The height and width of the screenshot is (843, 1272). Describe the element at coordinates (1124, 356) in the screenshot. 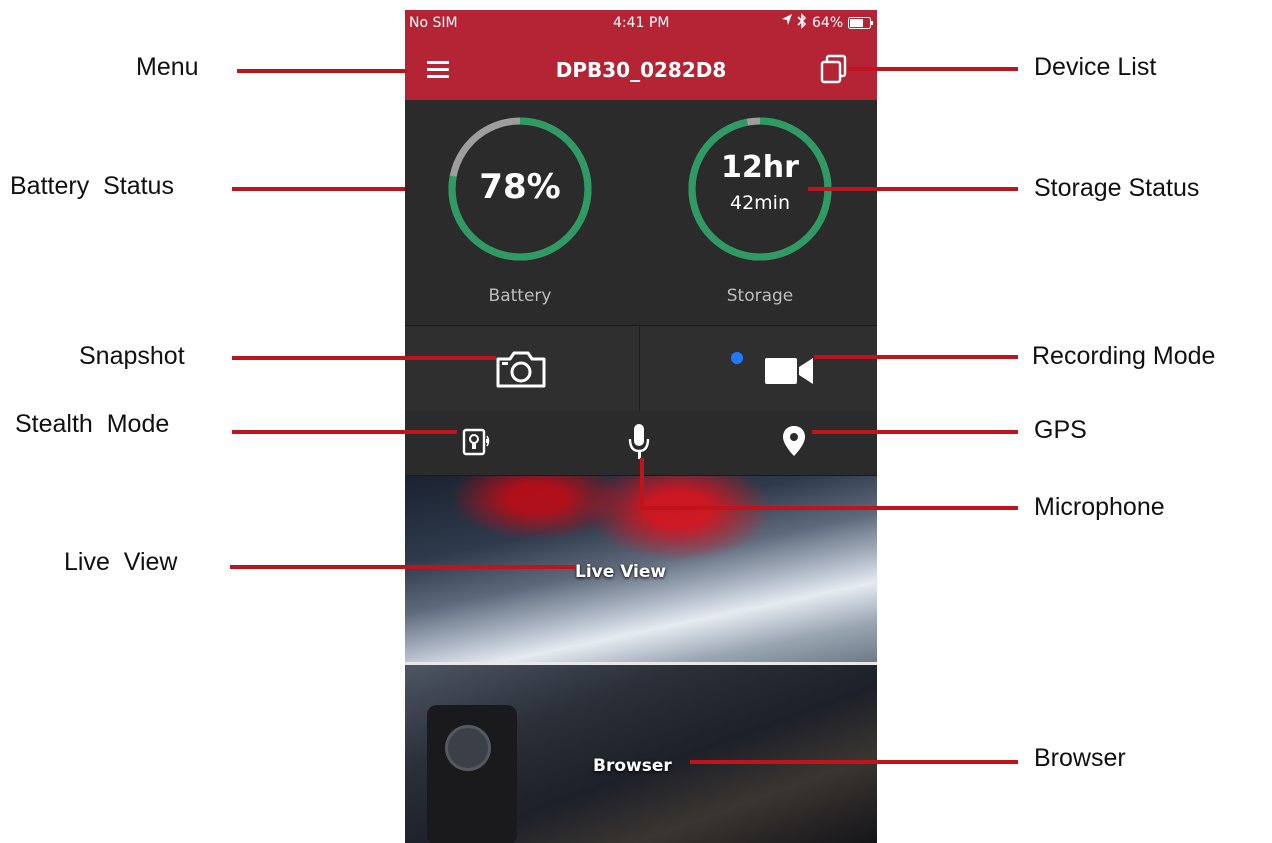

I see `callout-recording-mode: Recording Mode` at that location.